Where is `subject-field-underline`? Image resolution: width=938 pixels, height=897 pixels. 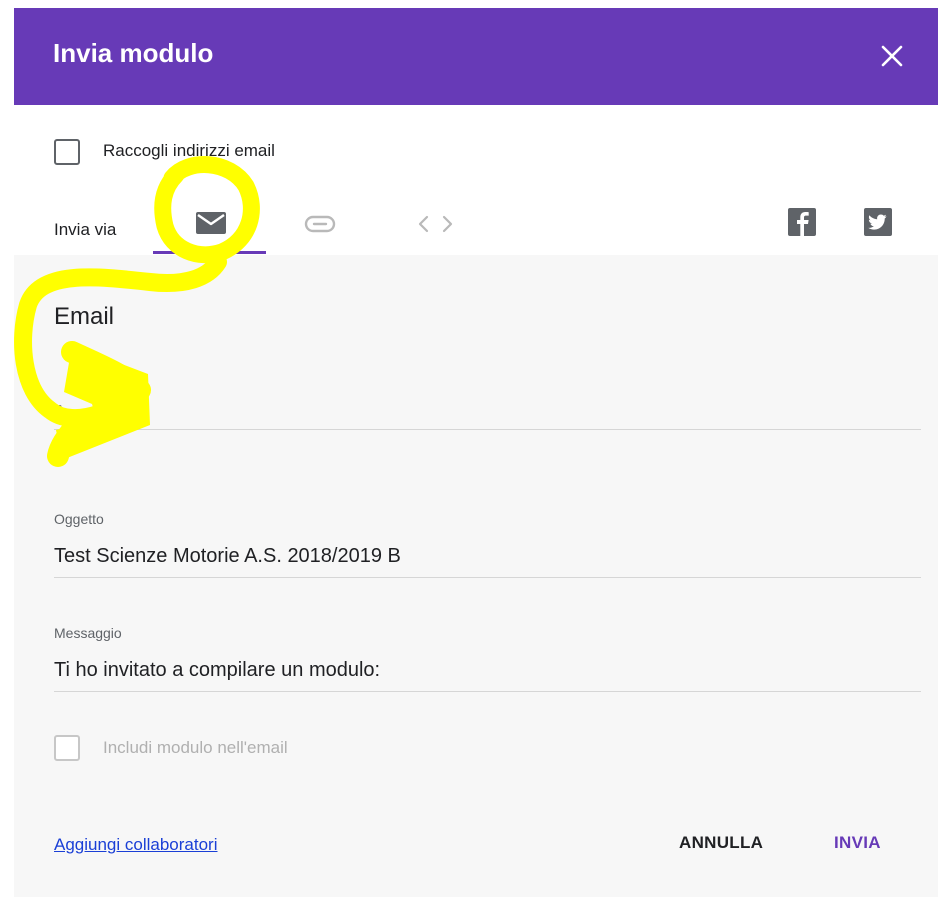 subject-field-underline is located at coordinates (487, 577).